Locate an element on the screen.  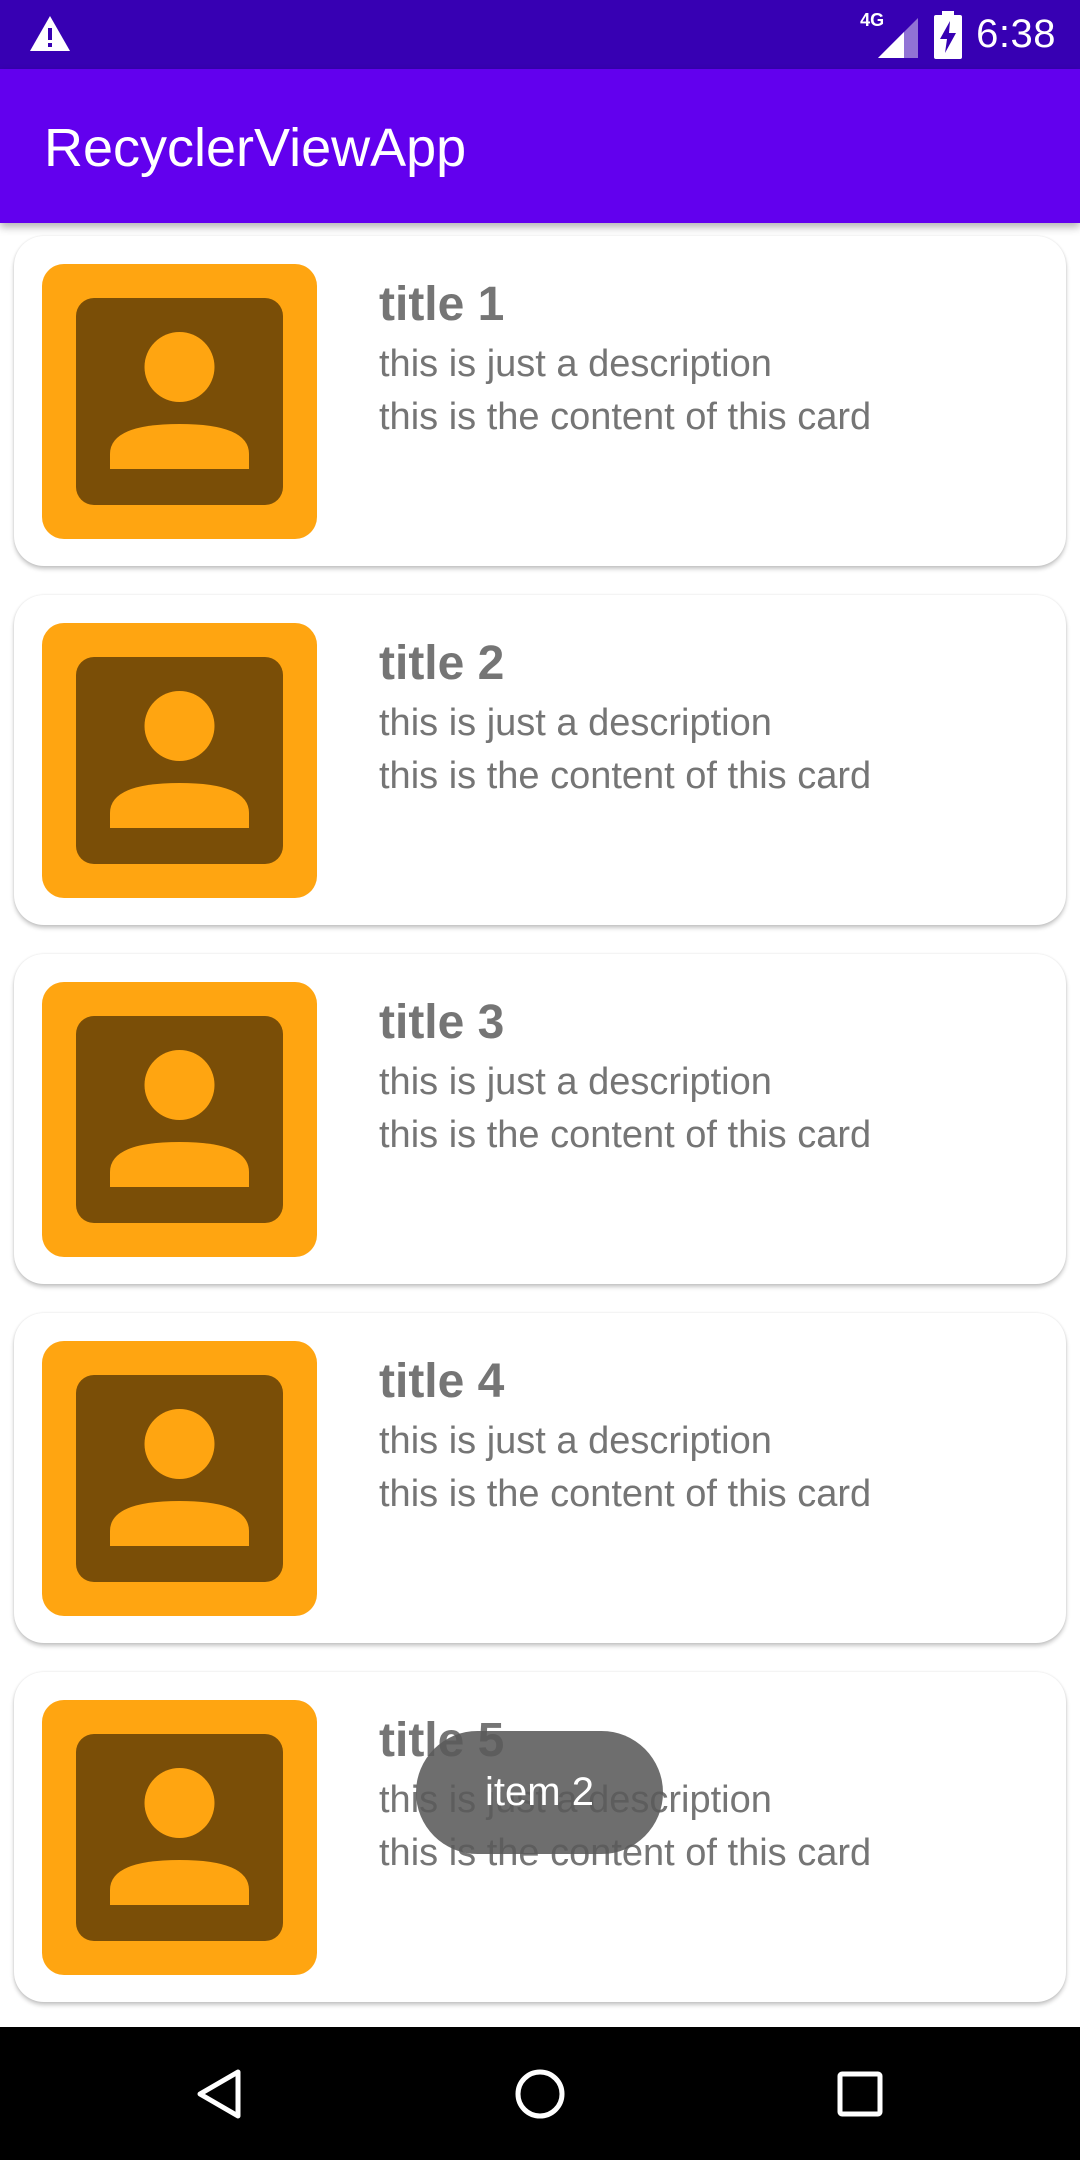
status-time: 6:38 is located at coordinates (1016, 34).